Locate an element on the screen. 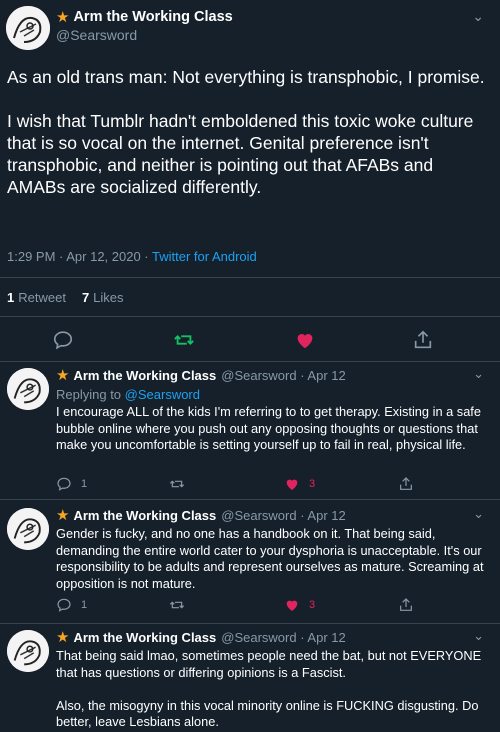 The width and height of the screenshot is (500, 732). tweet-time: 1:29 PM · Apr 12, 2020 · is located at coordinates (79, 256).